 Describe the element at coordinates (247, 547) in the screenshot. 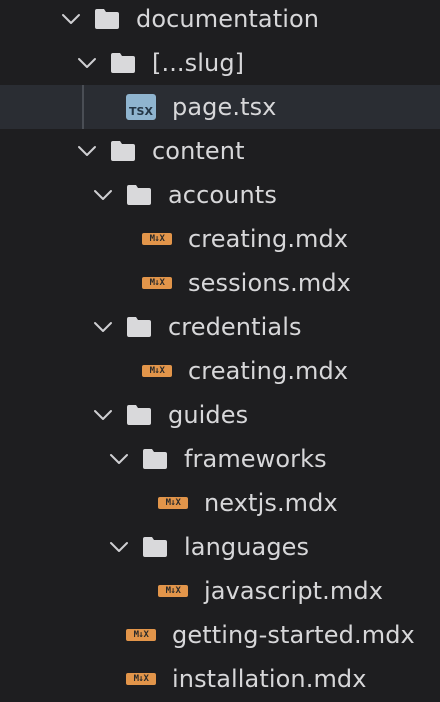

I see `folder-label: languages` at that location.